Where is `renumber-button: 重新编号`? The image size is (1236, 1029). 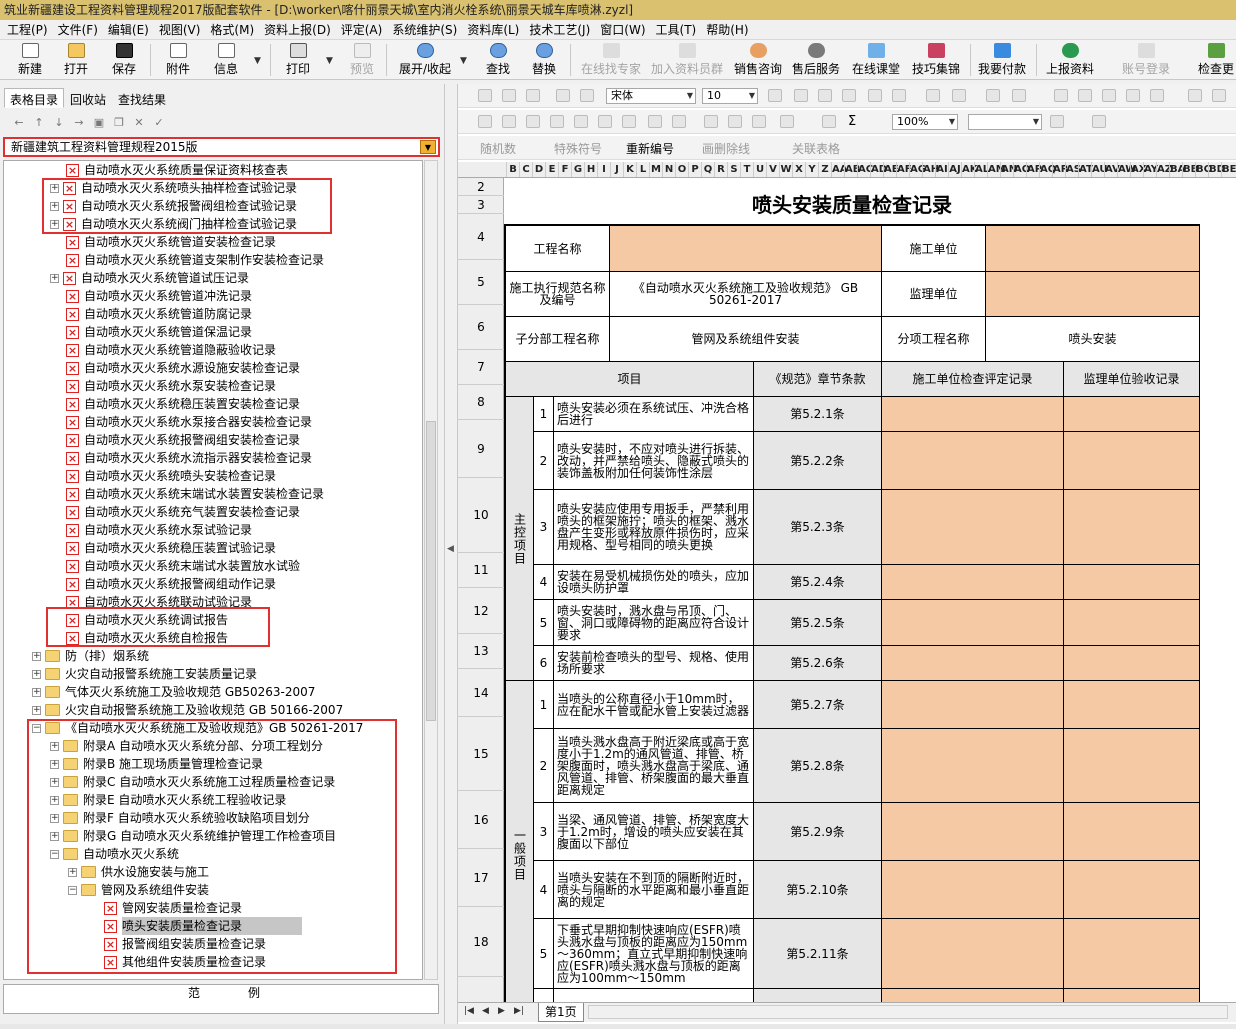 renumber-button: 重新编号 is located at coordinates (650, 148).